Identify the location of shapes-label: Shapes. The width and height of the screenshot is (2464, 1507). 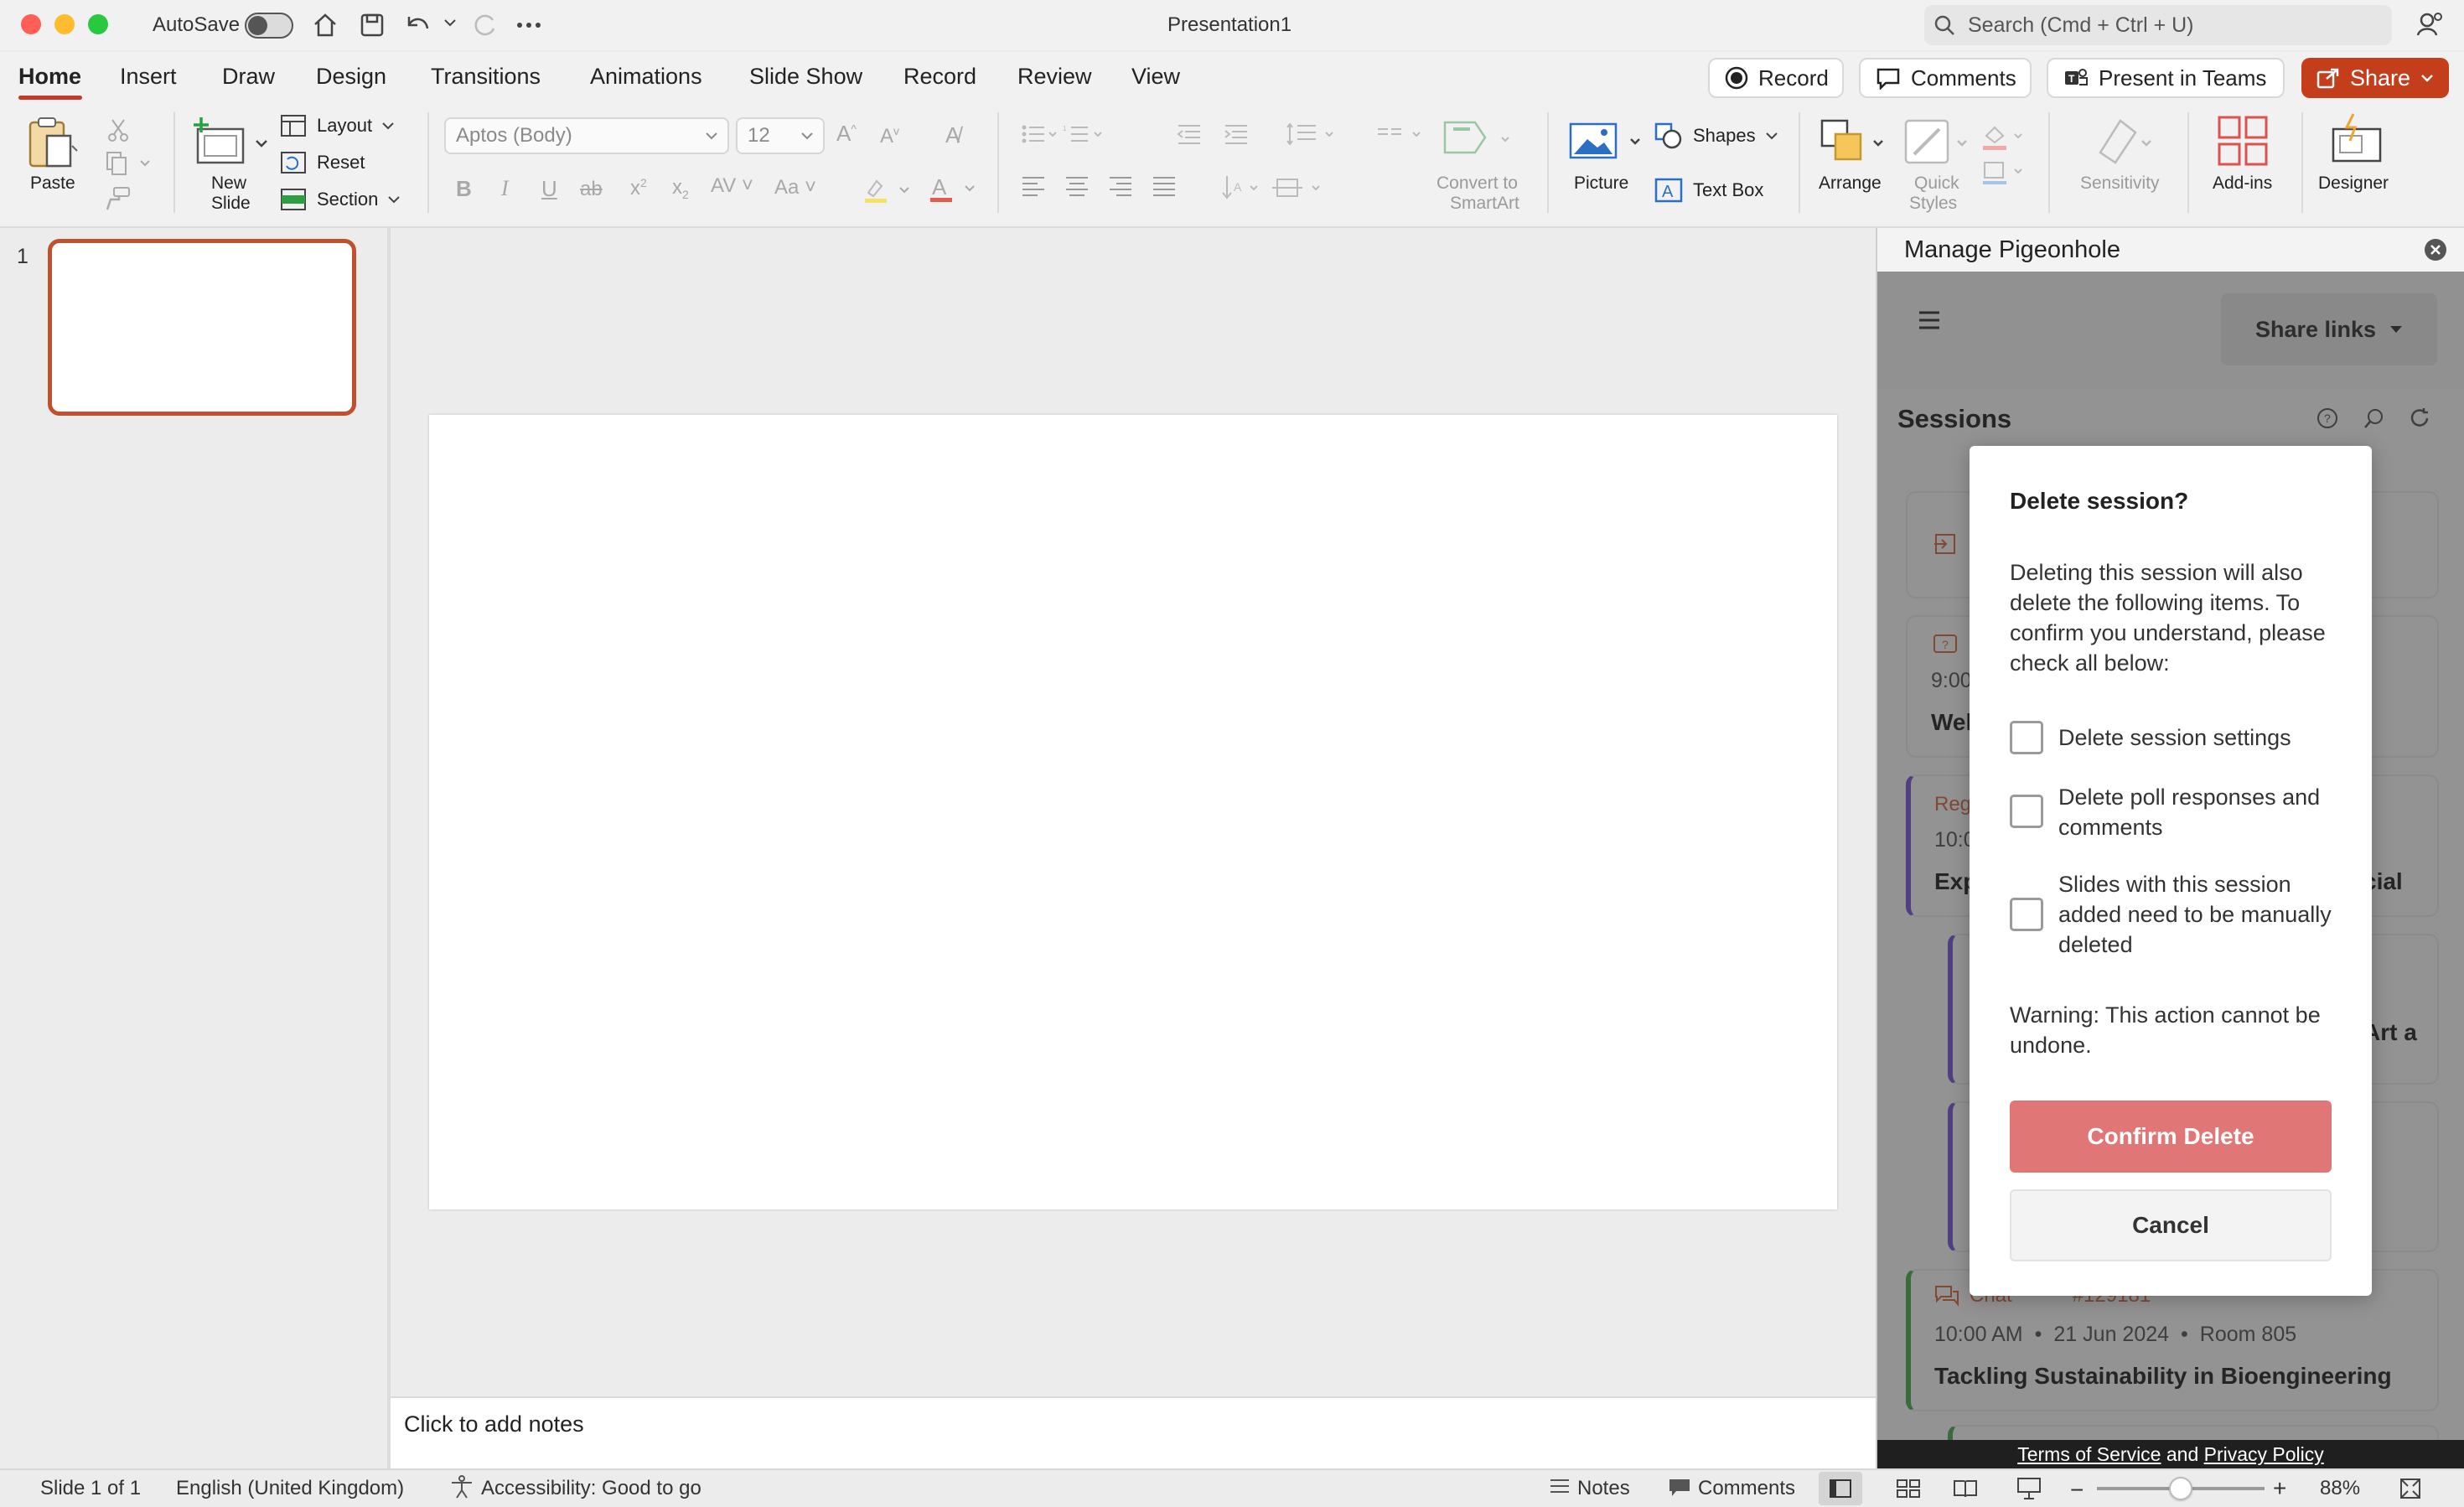
(1724, 135).